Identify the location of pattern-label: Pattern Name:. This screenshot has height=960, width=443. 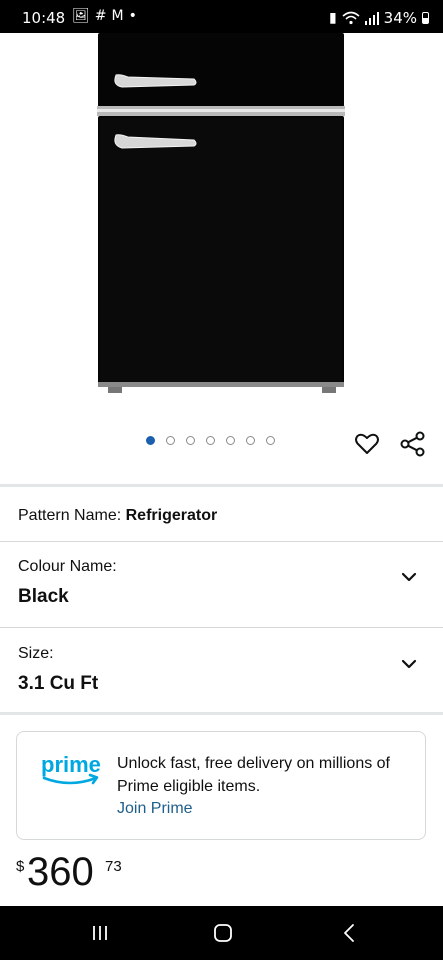
(70, 515).